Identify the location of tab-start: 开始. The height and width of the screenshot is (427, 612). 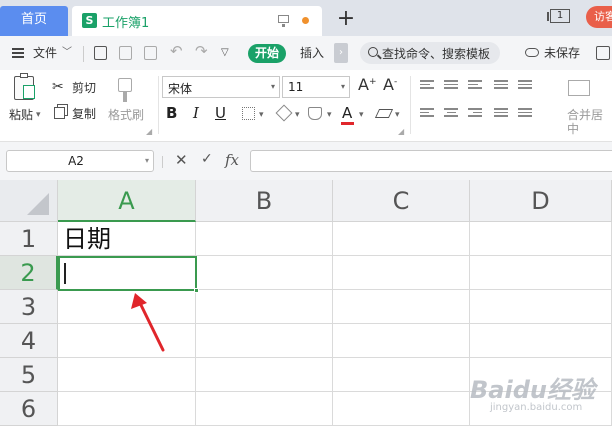
(267, 53).